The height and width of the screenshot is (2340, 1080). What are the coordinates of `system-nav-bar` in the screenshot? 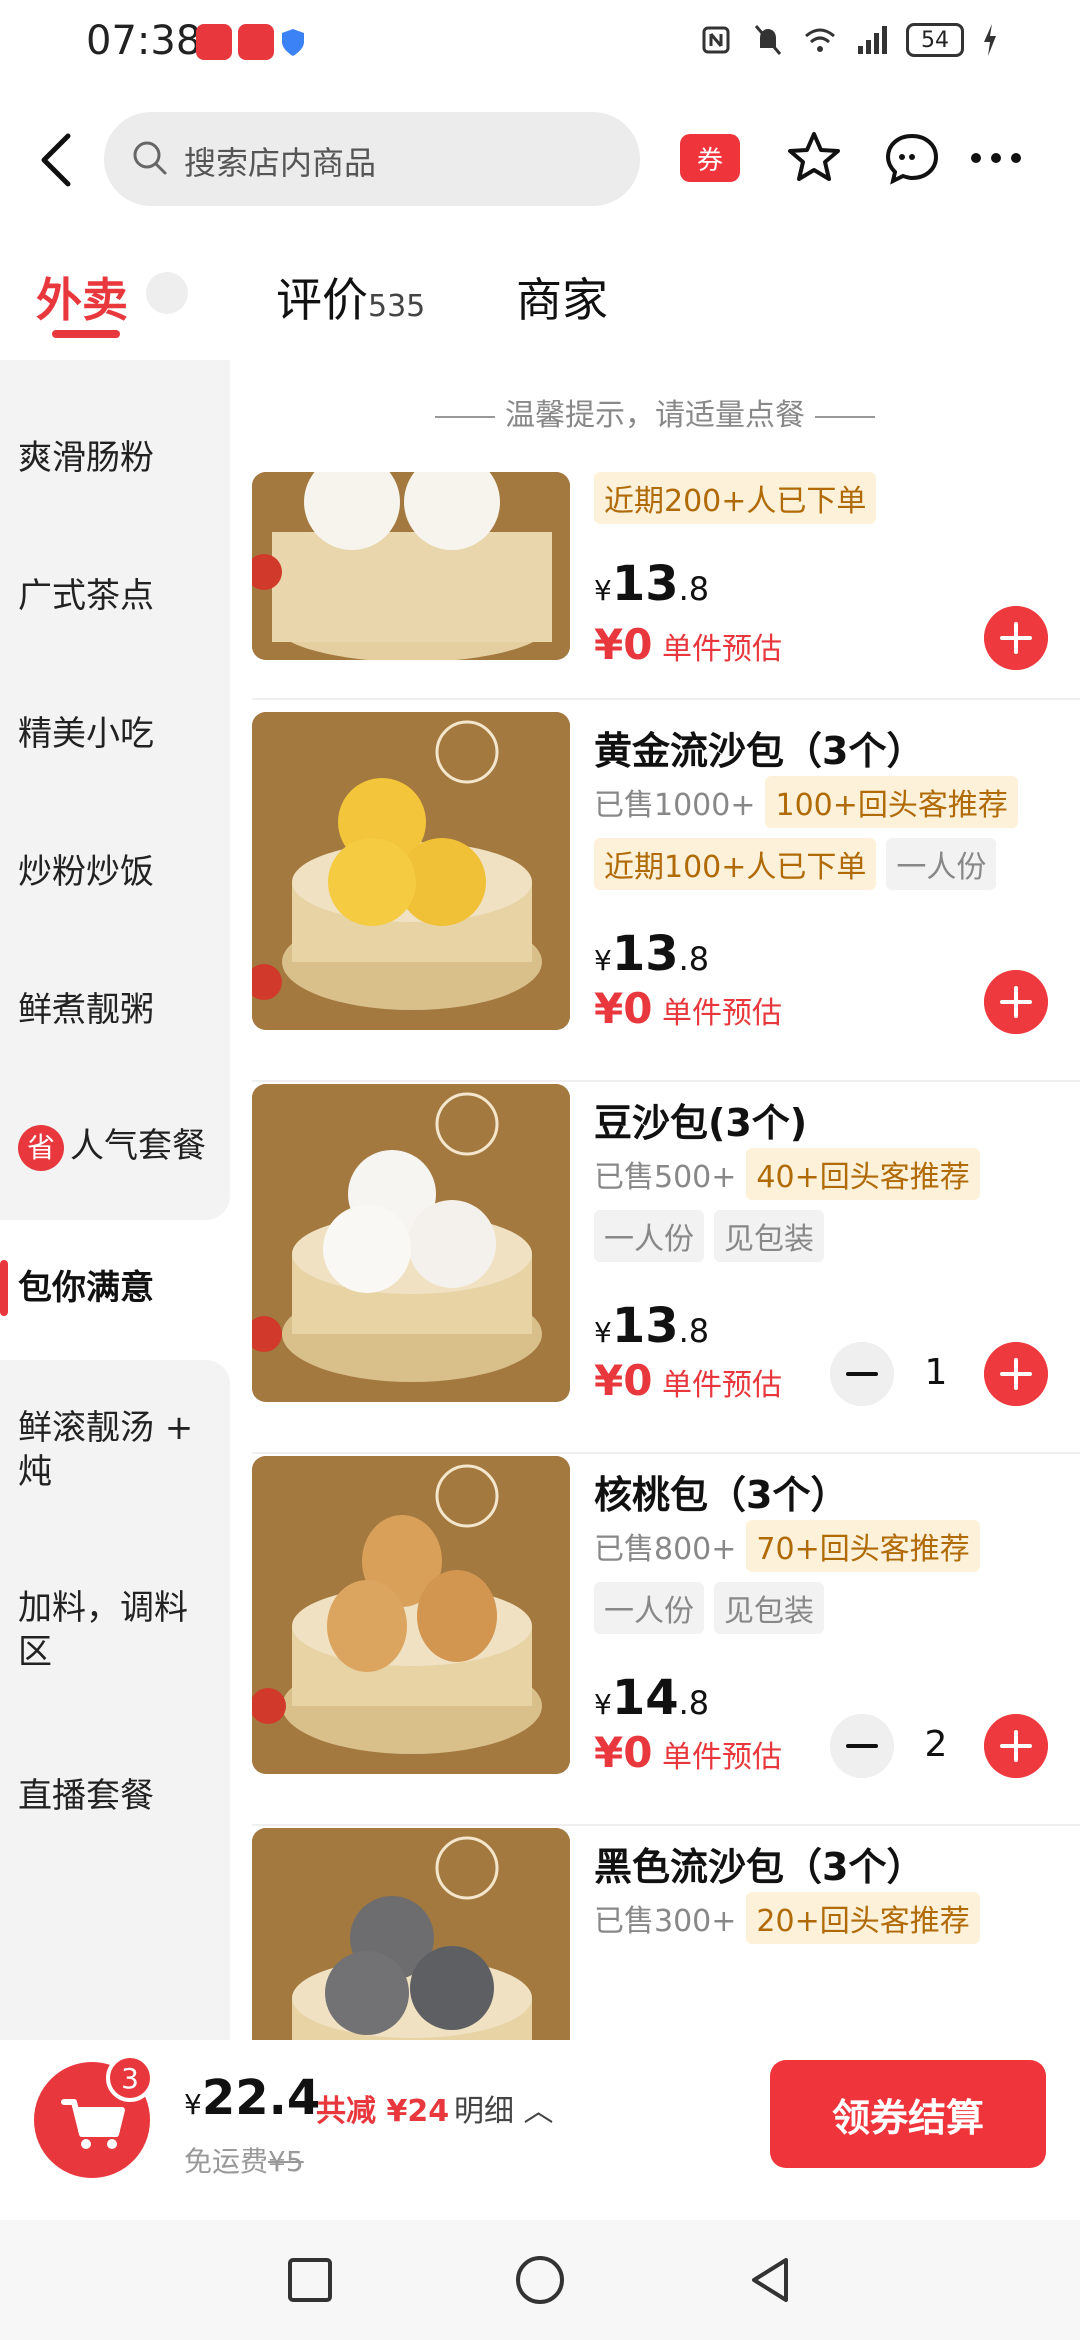 It's located at (540, 2280).